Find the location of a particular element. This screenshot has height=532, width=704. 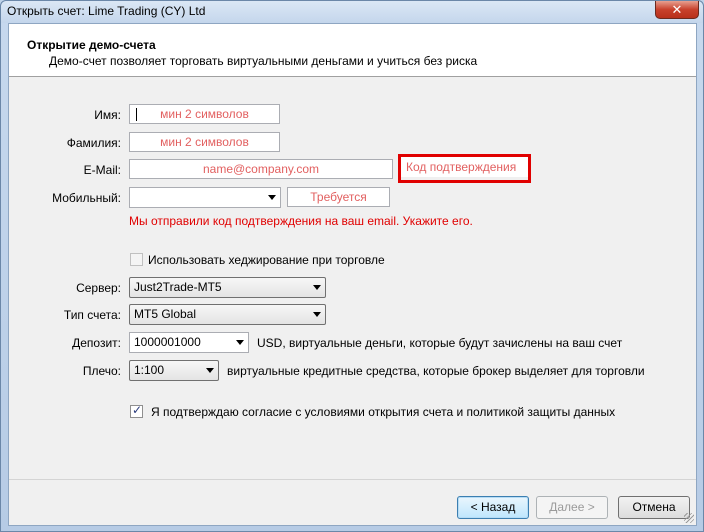

agreement-checkbox: ✓ is located at coordinates (136, 410).